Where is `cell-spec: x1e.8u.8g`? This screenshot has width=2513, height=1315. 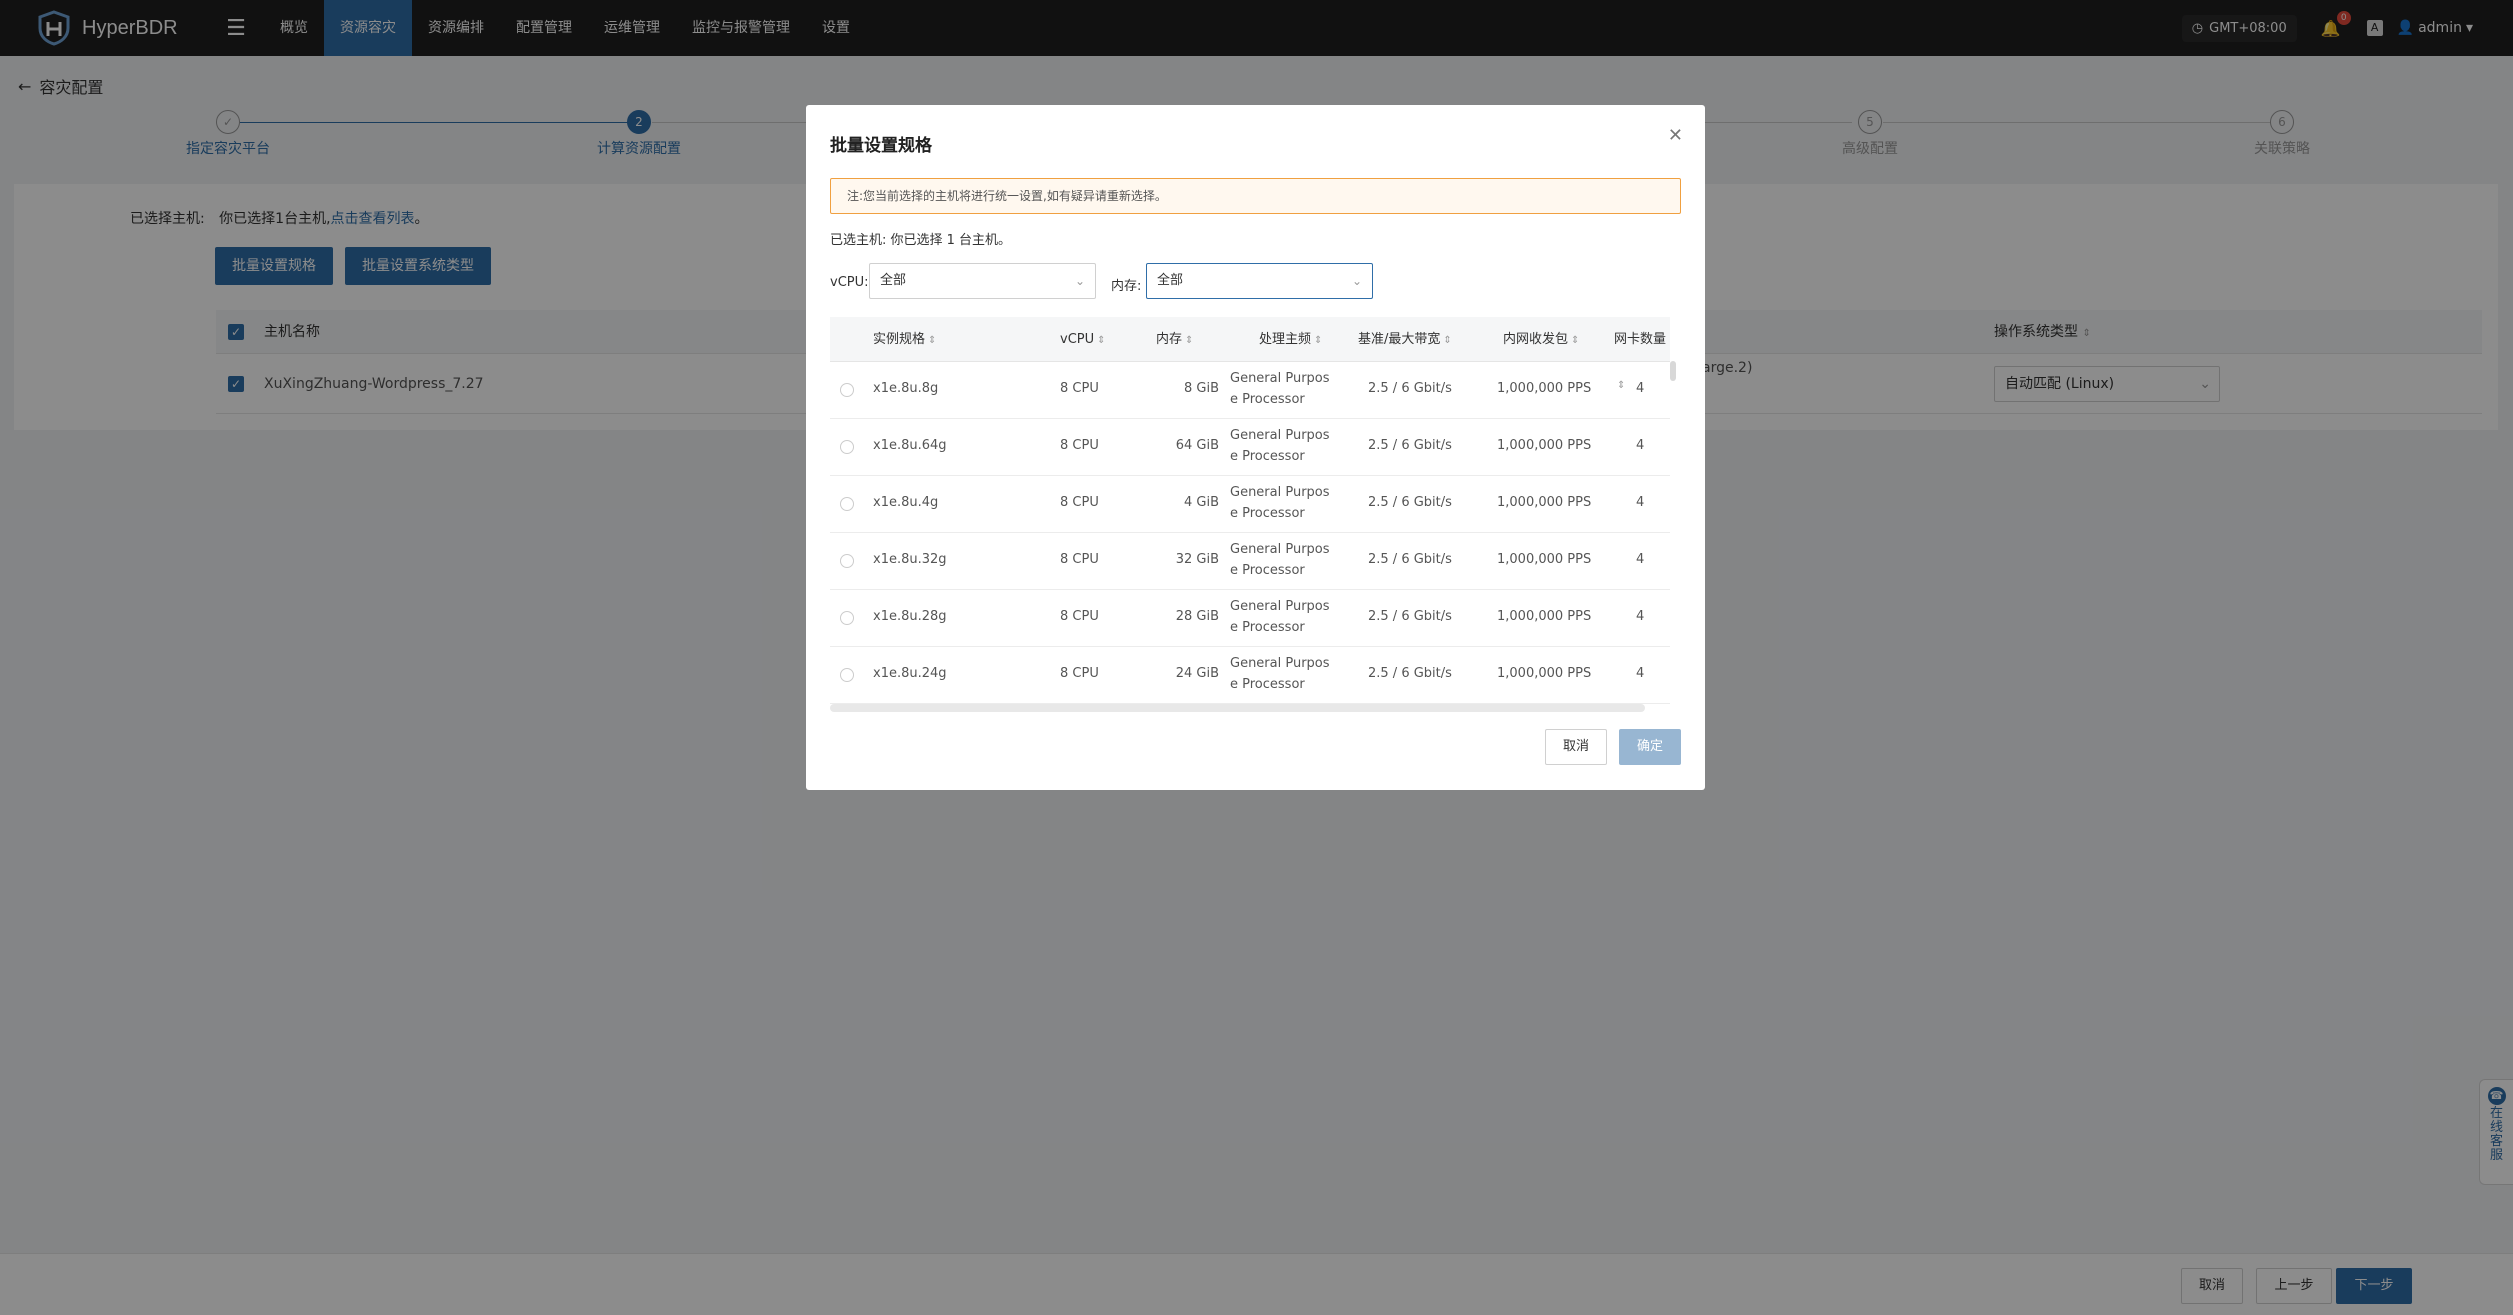 cell-spec: x1e.8u.8g is located at coordinates (906, 388).